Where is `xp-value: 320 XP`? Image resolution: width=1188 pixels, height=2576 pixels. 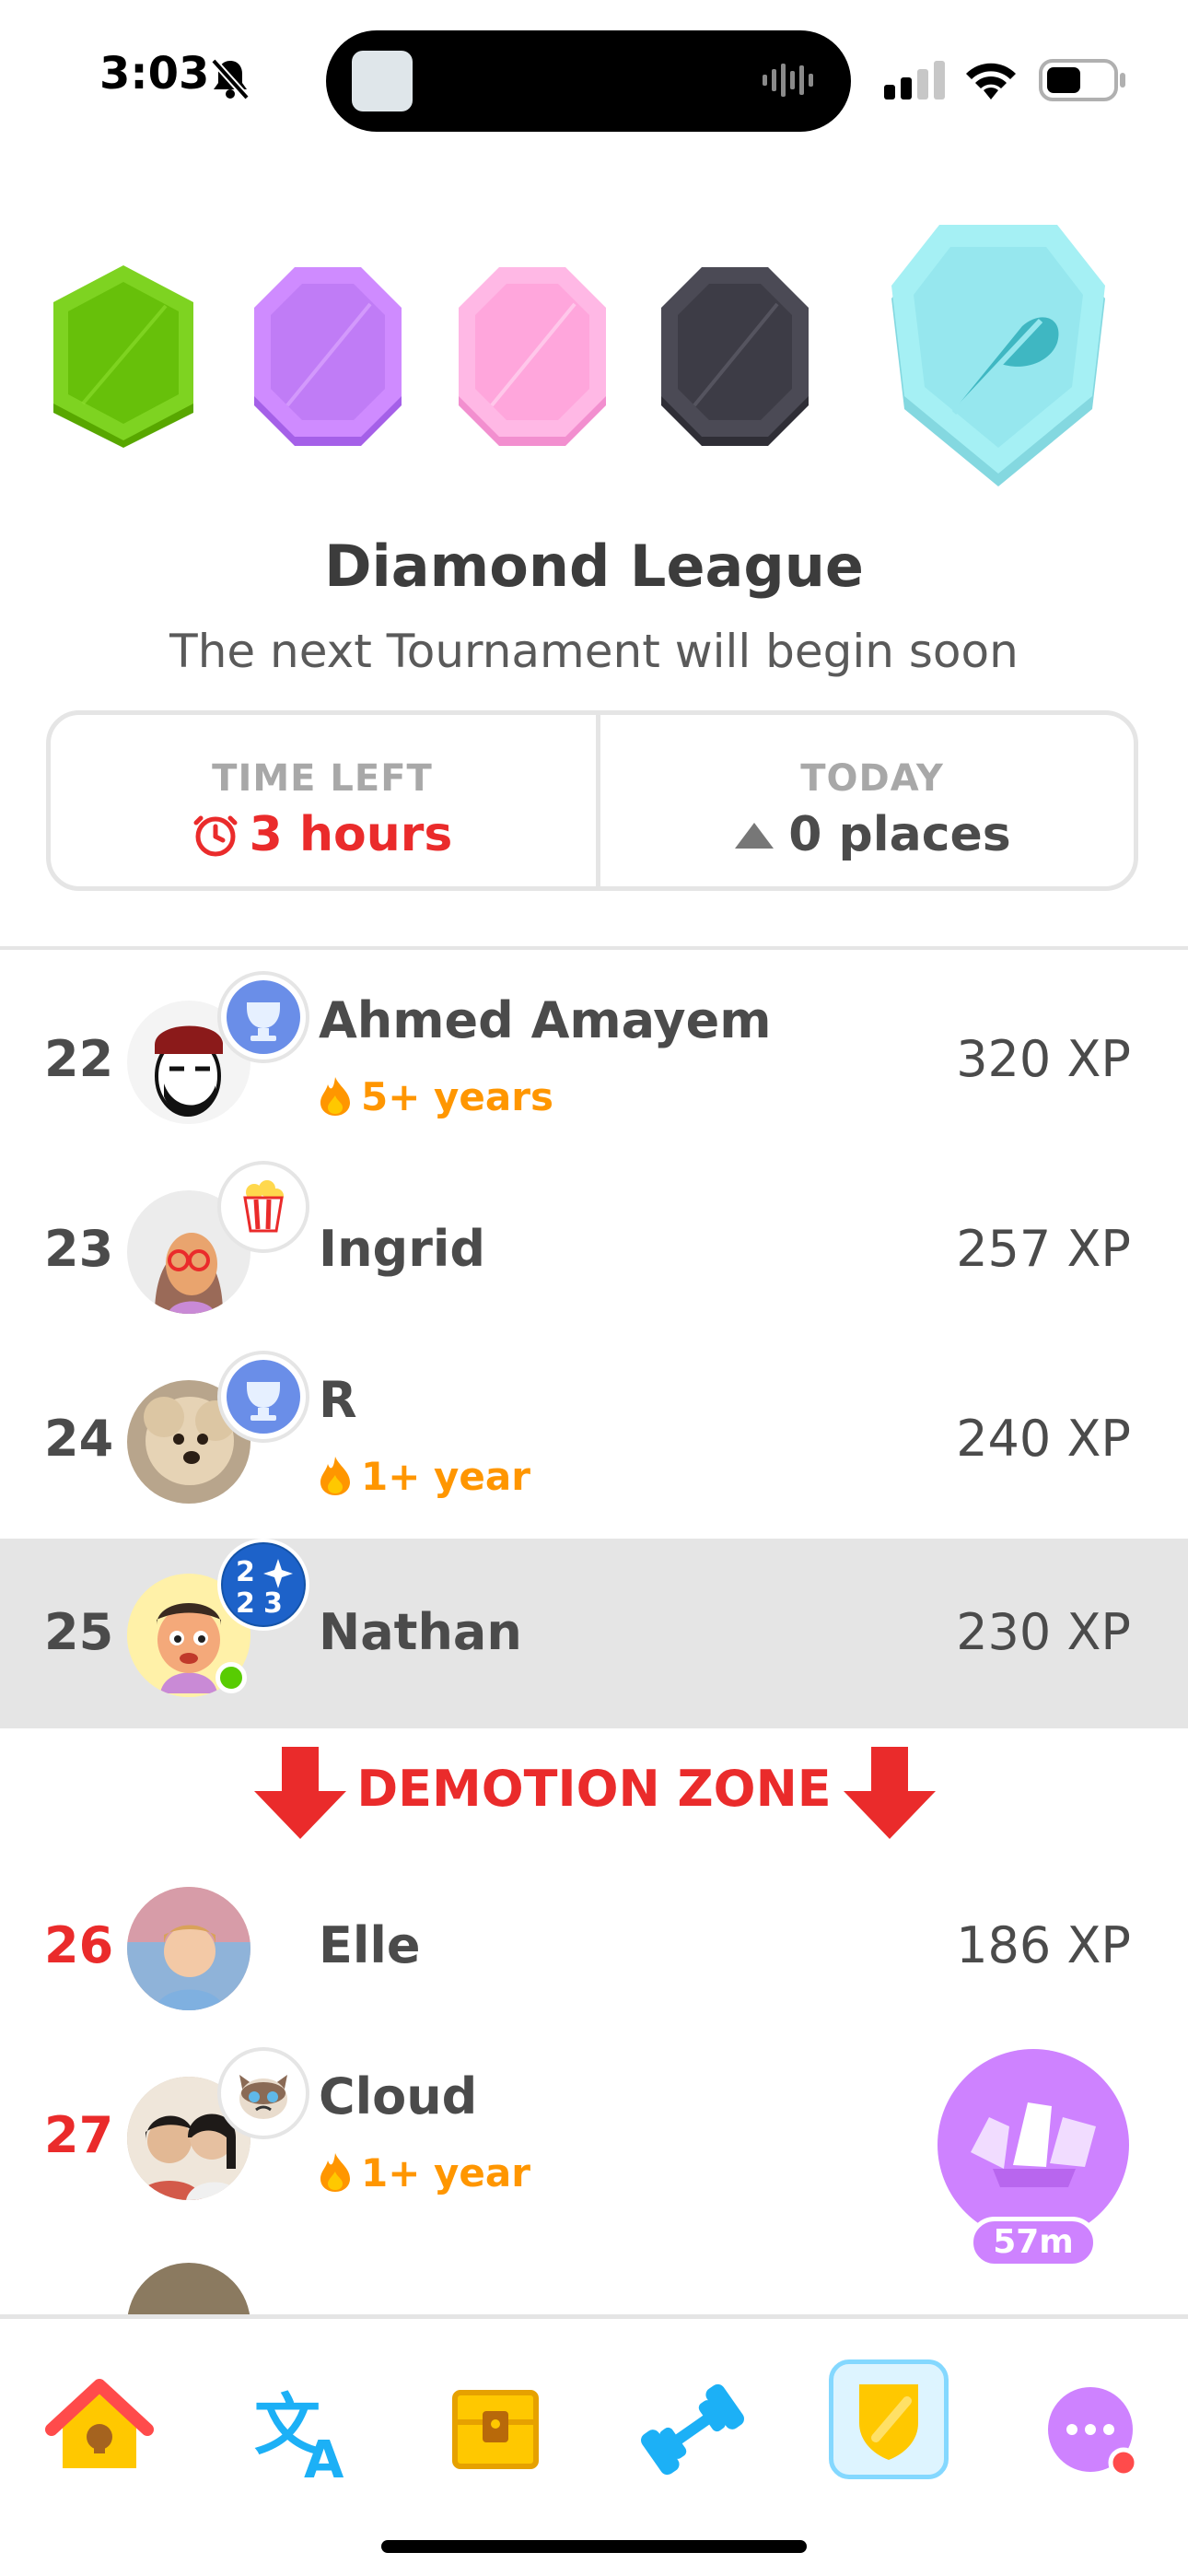 xp-value: 320 XP is located at coordinates (1043, 1059).